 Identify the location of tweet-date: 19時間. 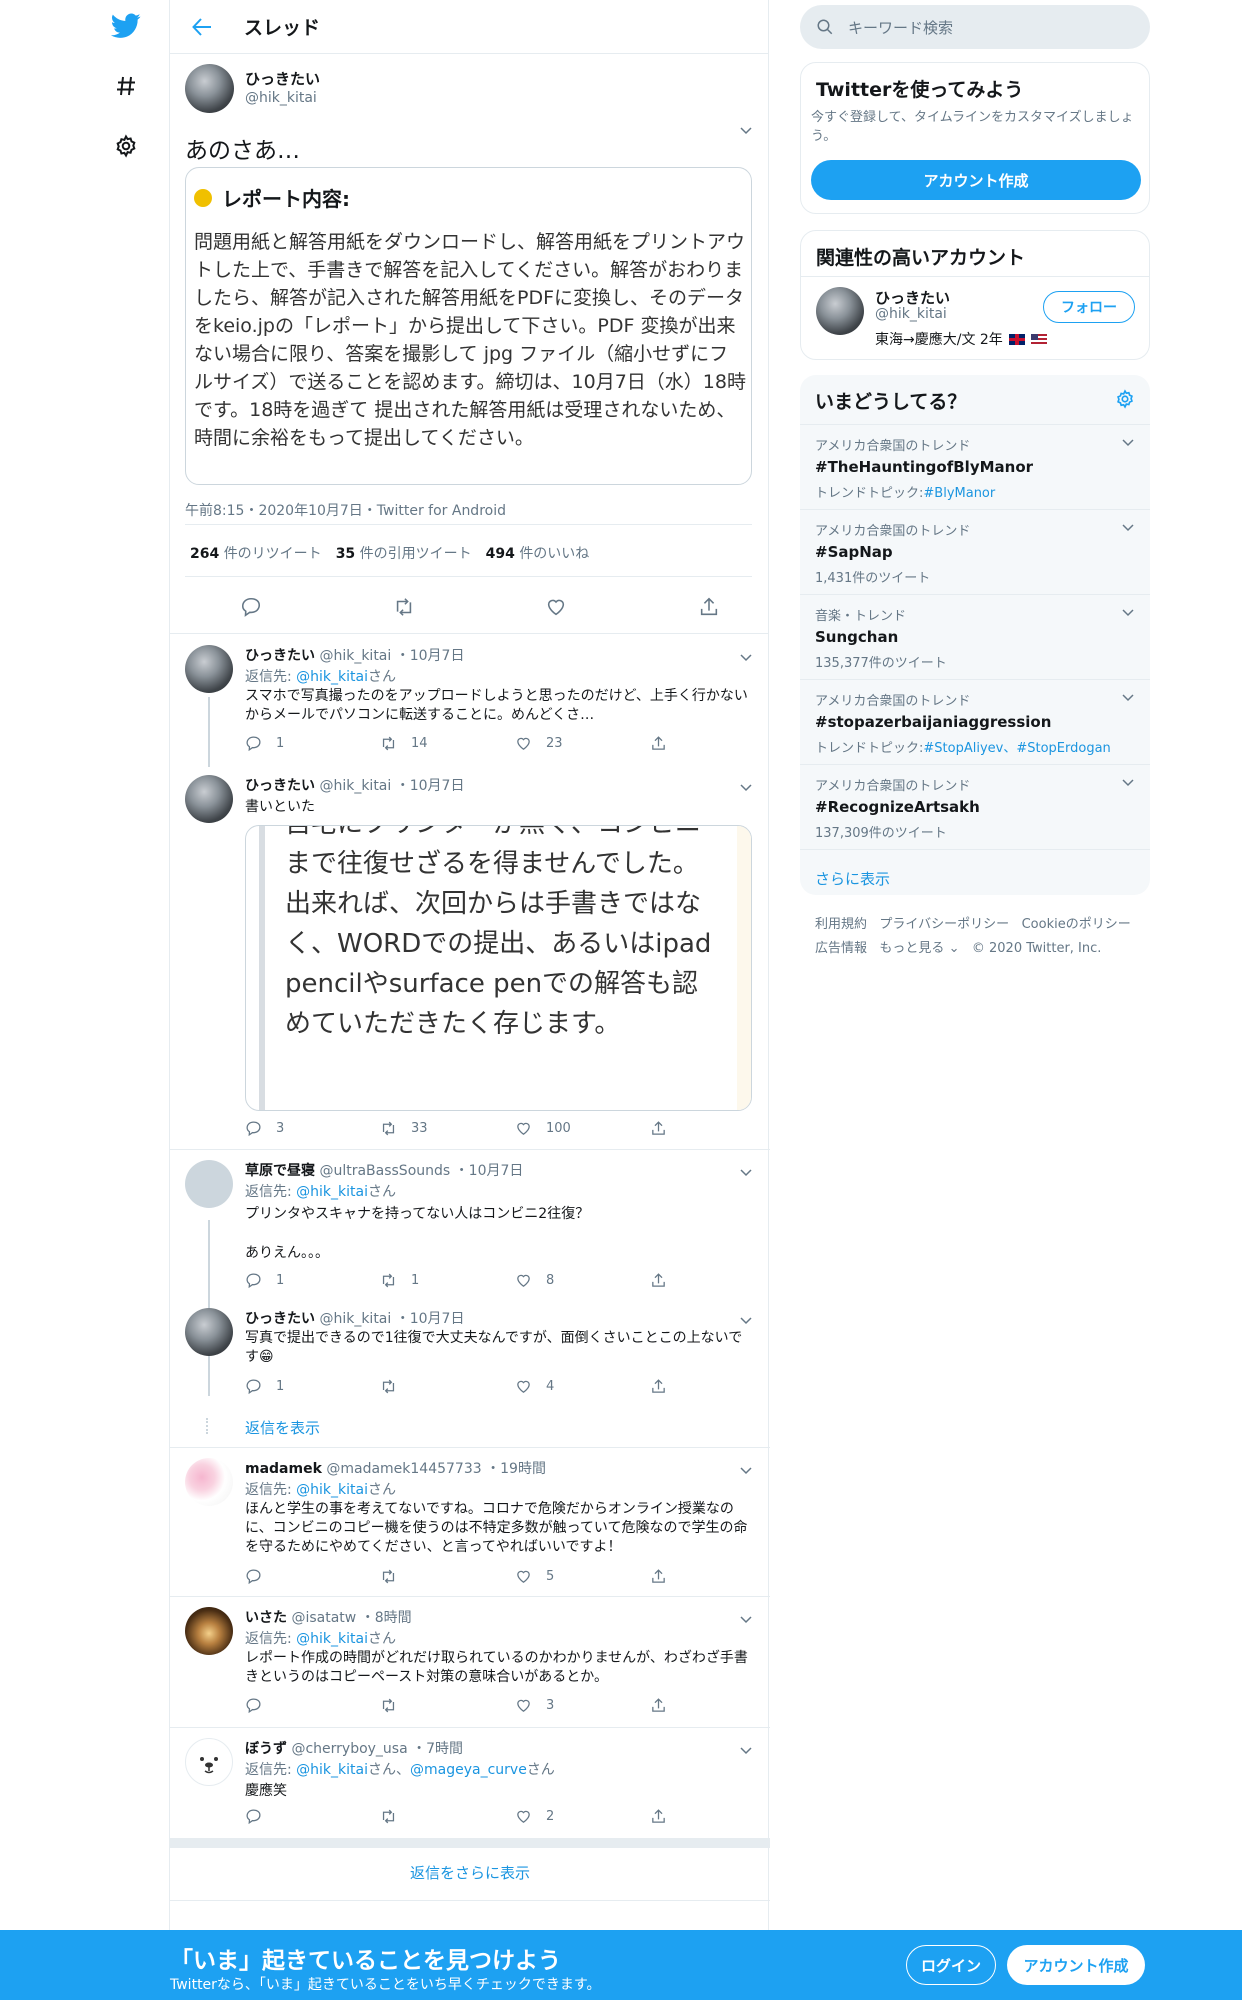
(523, 1469).